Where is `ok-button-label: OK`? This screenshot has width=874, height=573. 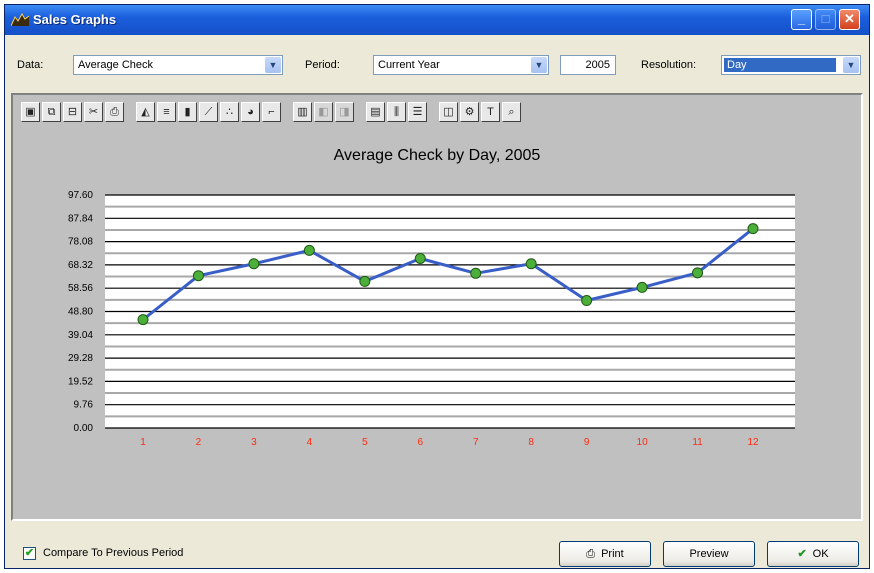
ok-button-label: OK is located at coordinates (820, 554).